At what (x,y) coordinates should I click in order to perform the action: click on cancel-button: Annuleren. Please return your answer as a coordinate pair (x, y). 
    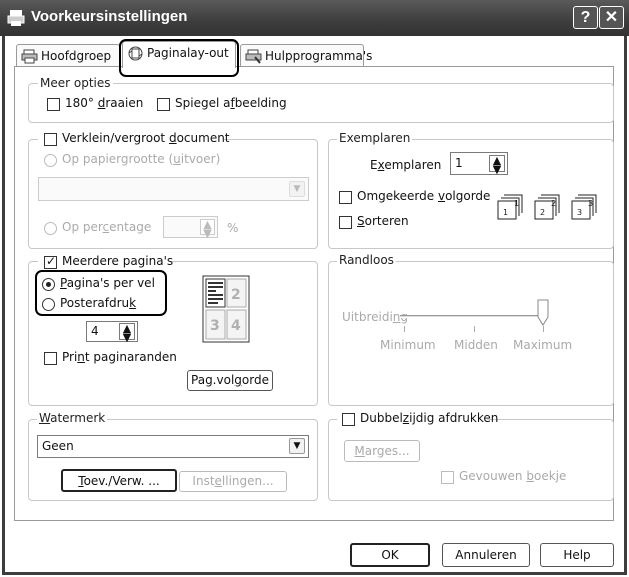
    Looking at the image, I should click on (486, 555).